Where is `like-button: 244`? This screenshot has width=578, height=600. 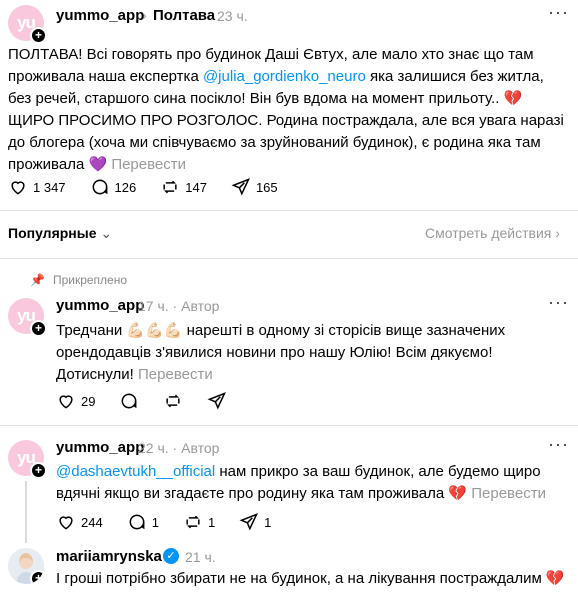
like-button: 244 is located at coordinates (79, 522).